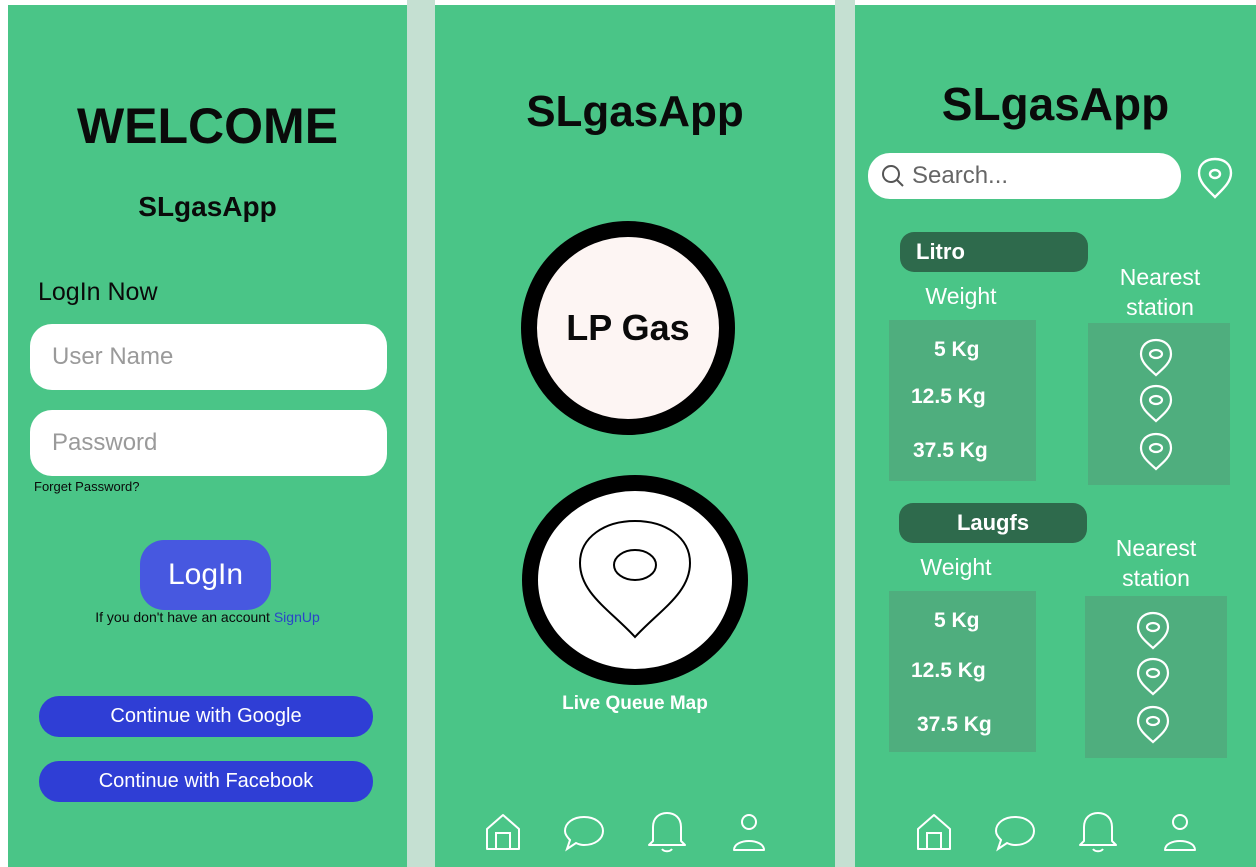 The image size is (1256, 867). Describe the element at coordinates (208, 443) in the screenshot. I see `password-input` at that location.